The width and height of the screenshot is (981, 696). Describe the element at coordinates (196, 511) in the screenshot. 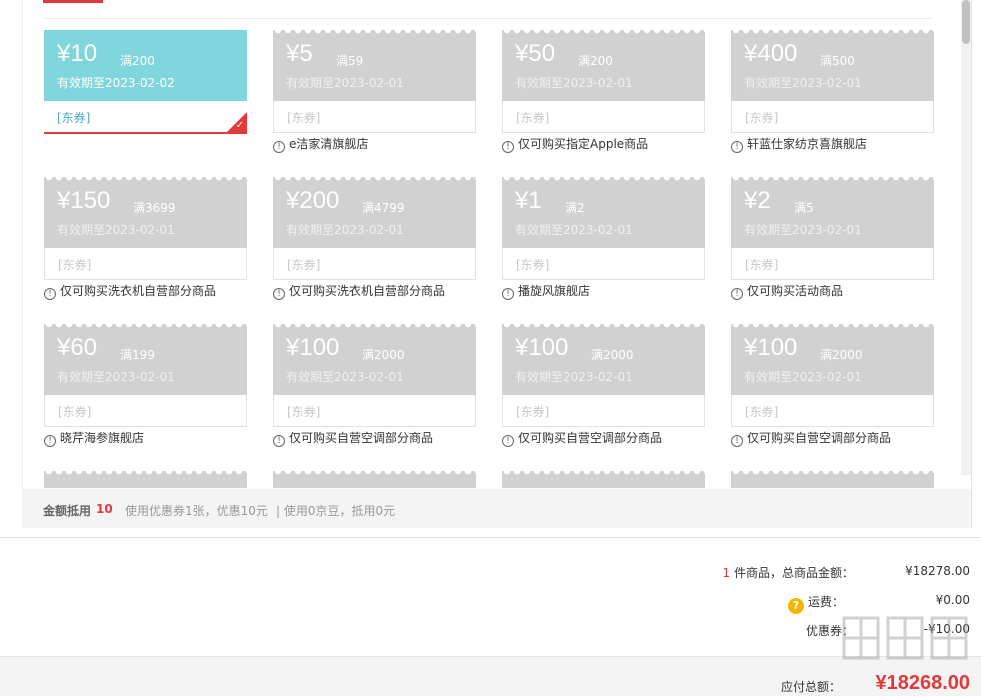

I see `summary-coupon-desc: 使用优惠券1张，优惠10元` at that location.